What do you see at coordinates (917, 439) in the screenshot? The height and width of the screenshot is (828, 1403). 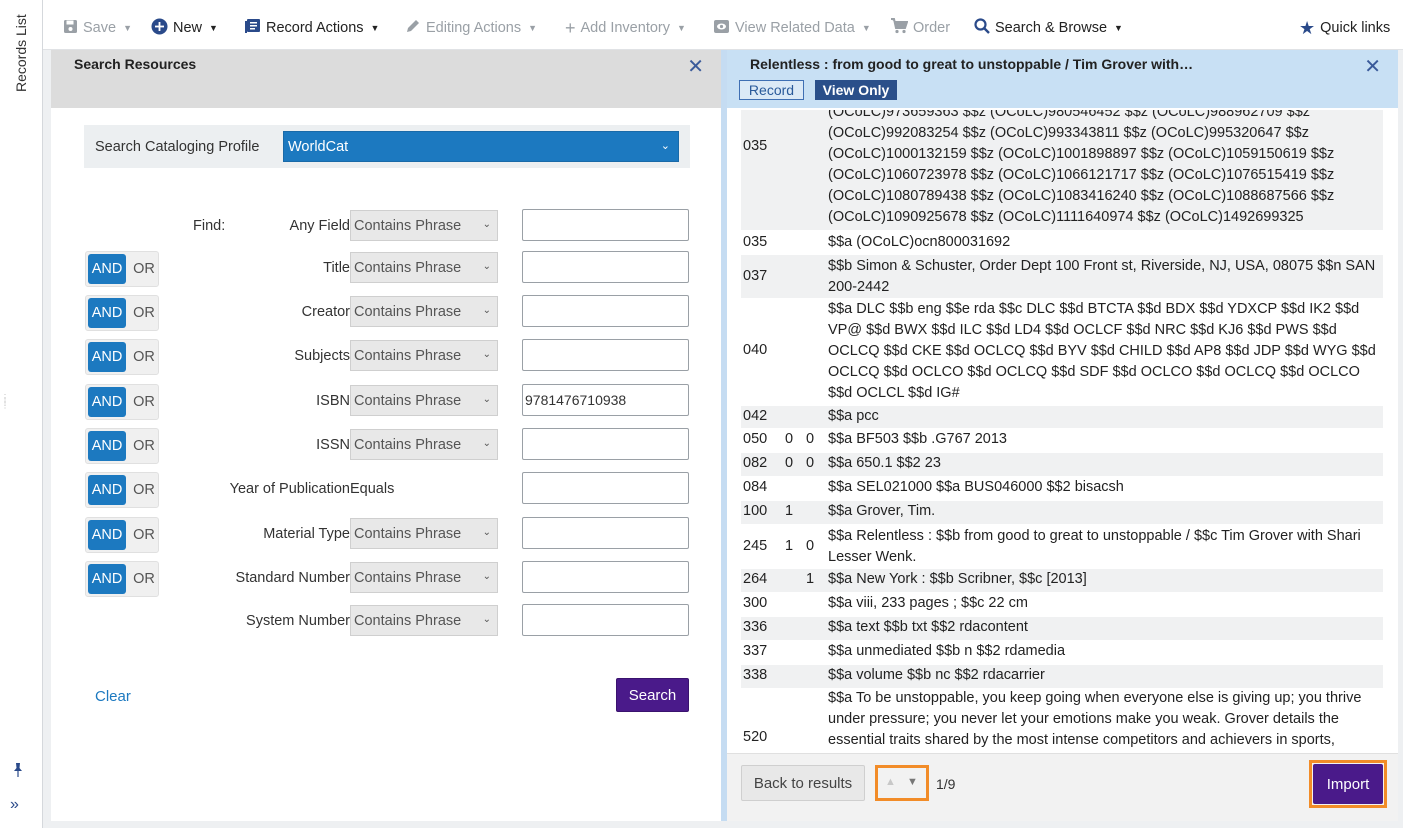 I see `marc-content: $$a BF503 $$b .G767 2013` at bounding box center [917, 439].